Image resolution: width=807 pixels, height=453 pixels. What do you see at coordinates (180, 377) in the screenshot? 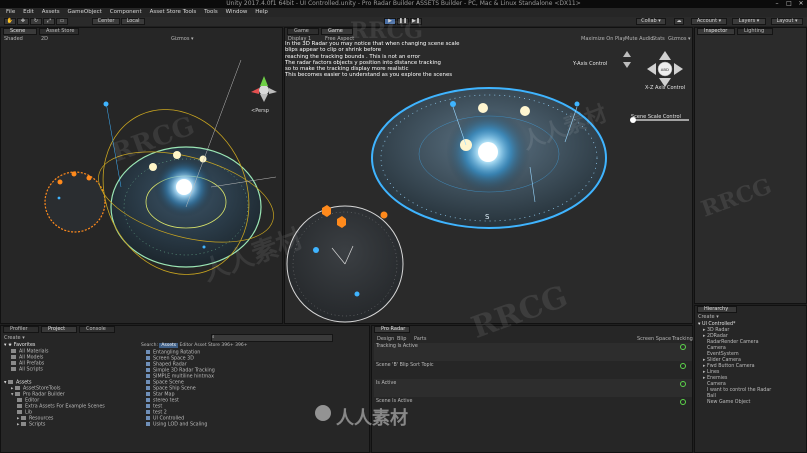
I see `project-file: SIMPLE multiline hintmax` at bounding box center [180, 377].